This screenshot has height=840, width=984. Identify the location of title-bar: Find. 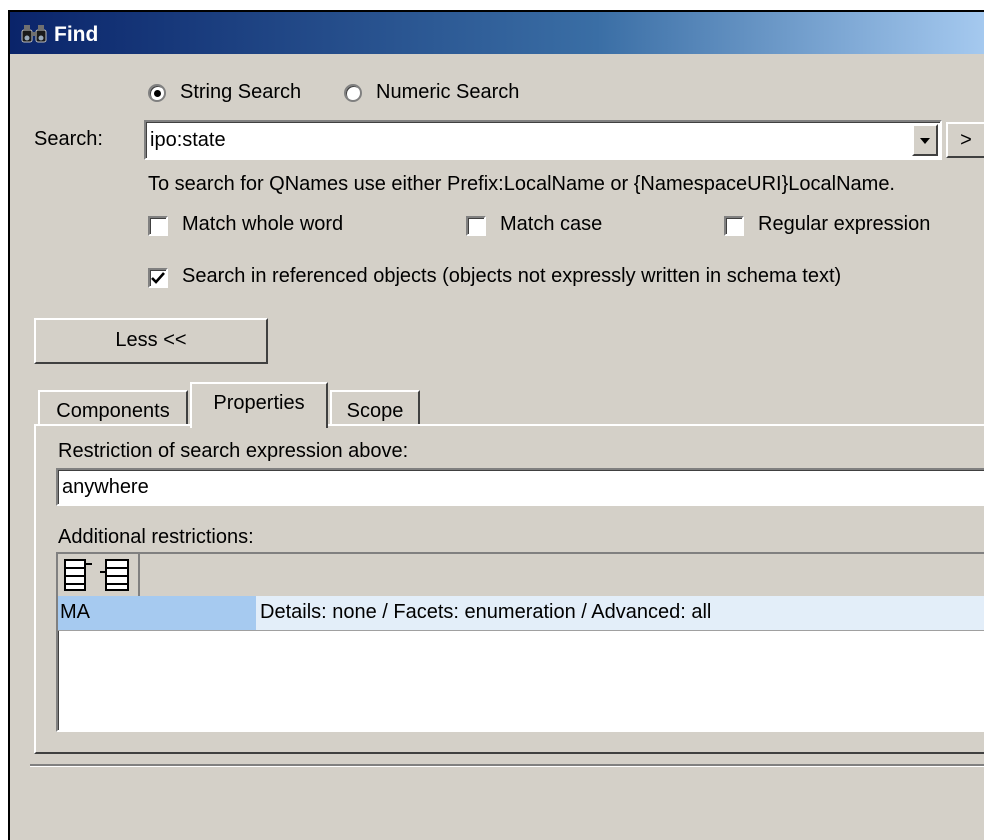
(497, 33).